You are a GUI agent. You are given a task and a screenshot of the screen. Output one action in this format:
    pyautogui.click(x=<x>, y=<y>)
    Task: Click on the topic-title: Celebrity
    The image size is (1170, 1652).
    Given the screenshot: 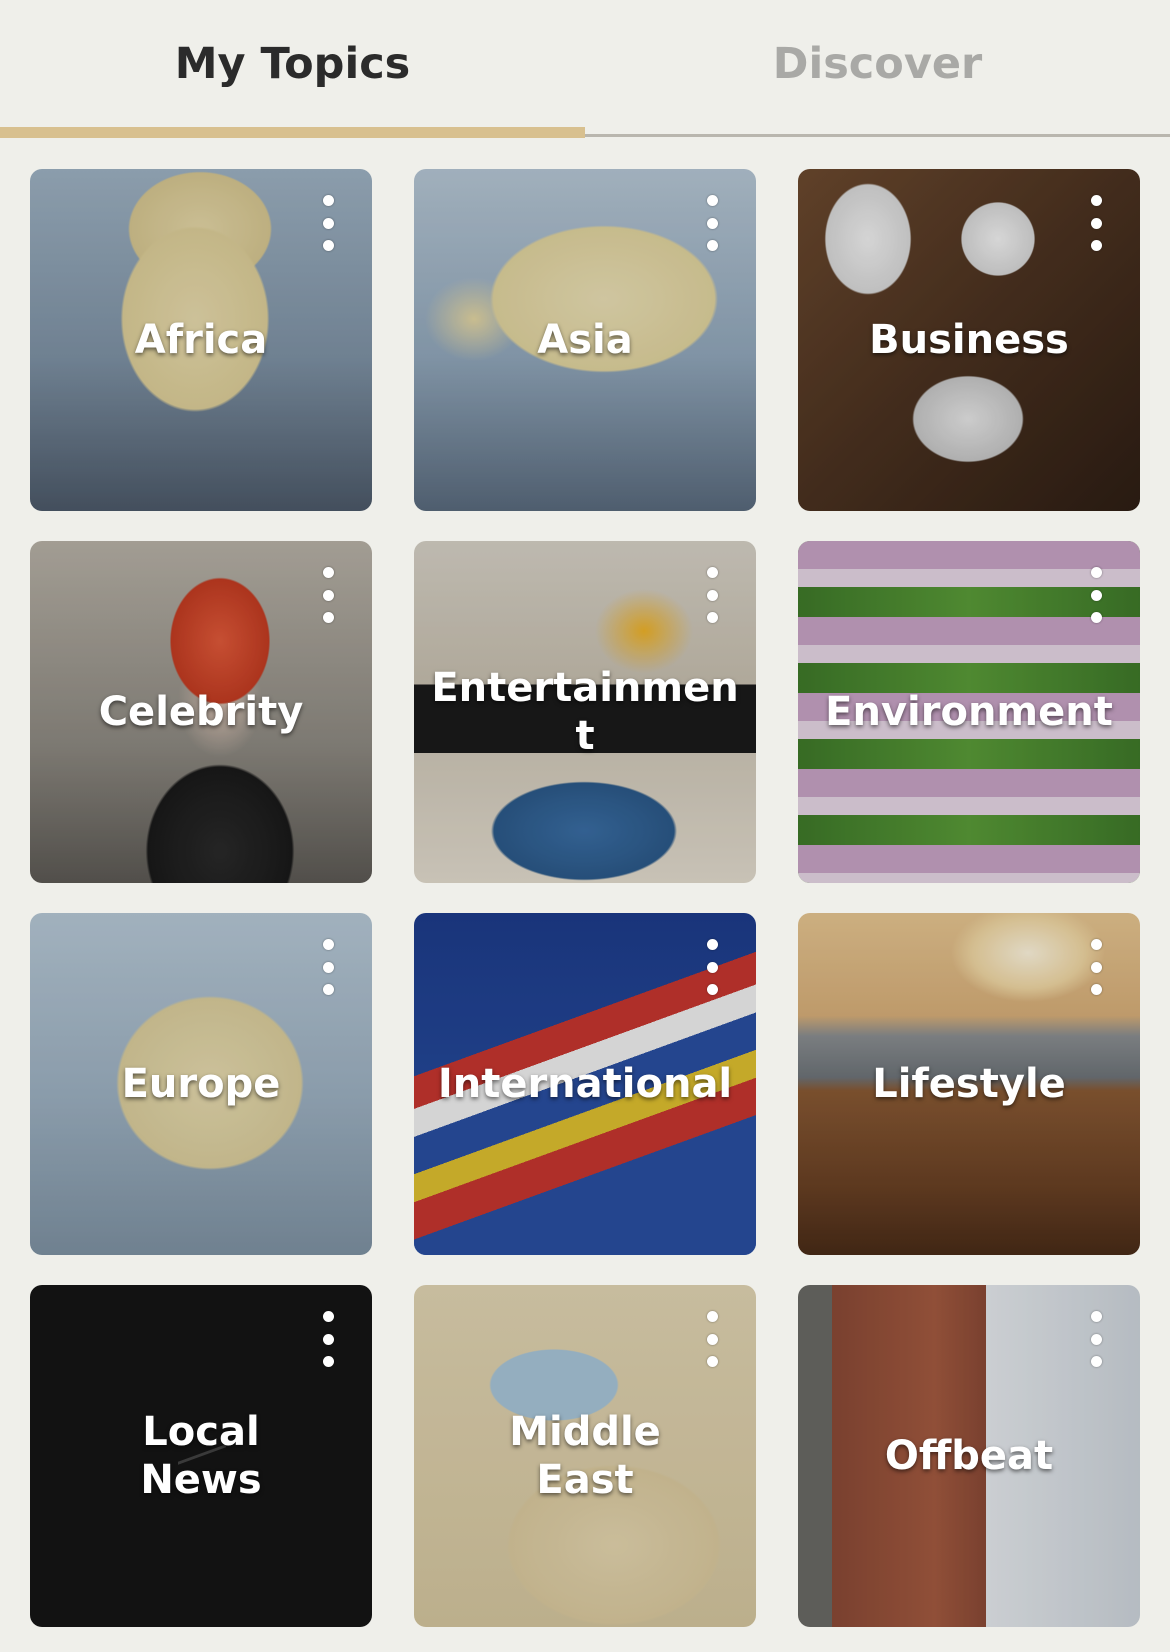 What is the action you would take?
    pyautogui.click(x=201, y=712)
    